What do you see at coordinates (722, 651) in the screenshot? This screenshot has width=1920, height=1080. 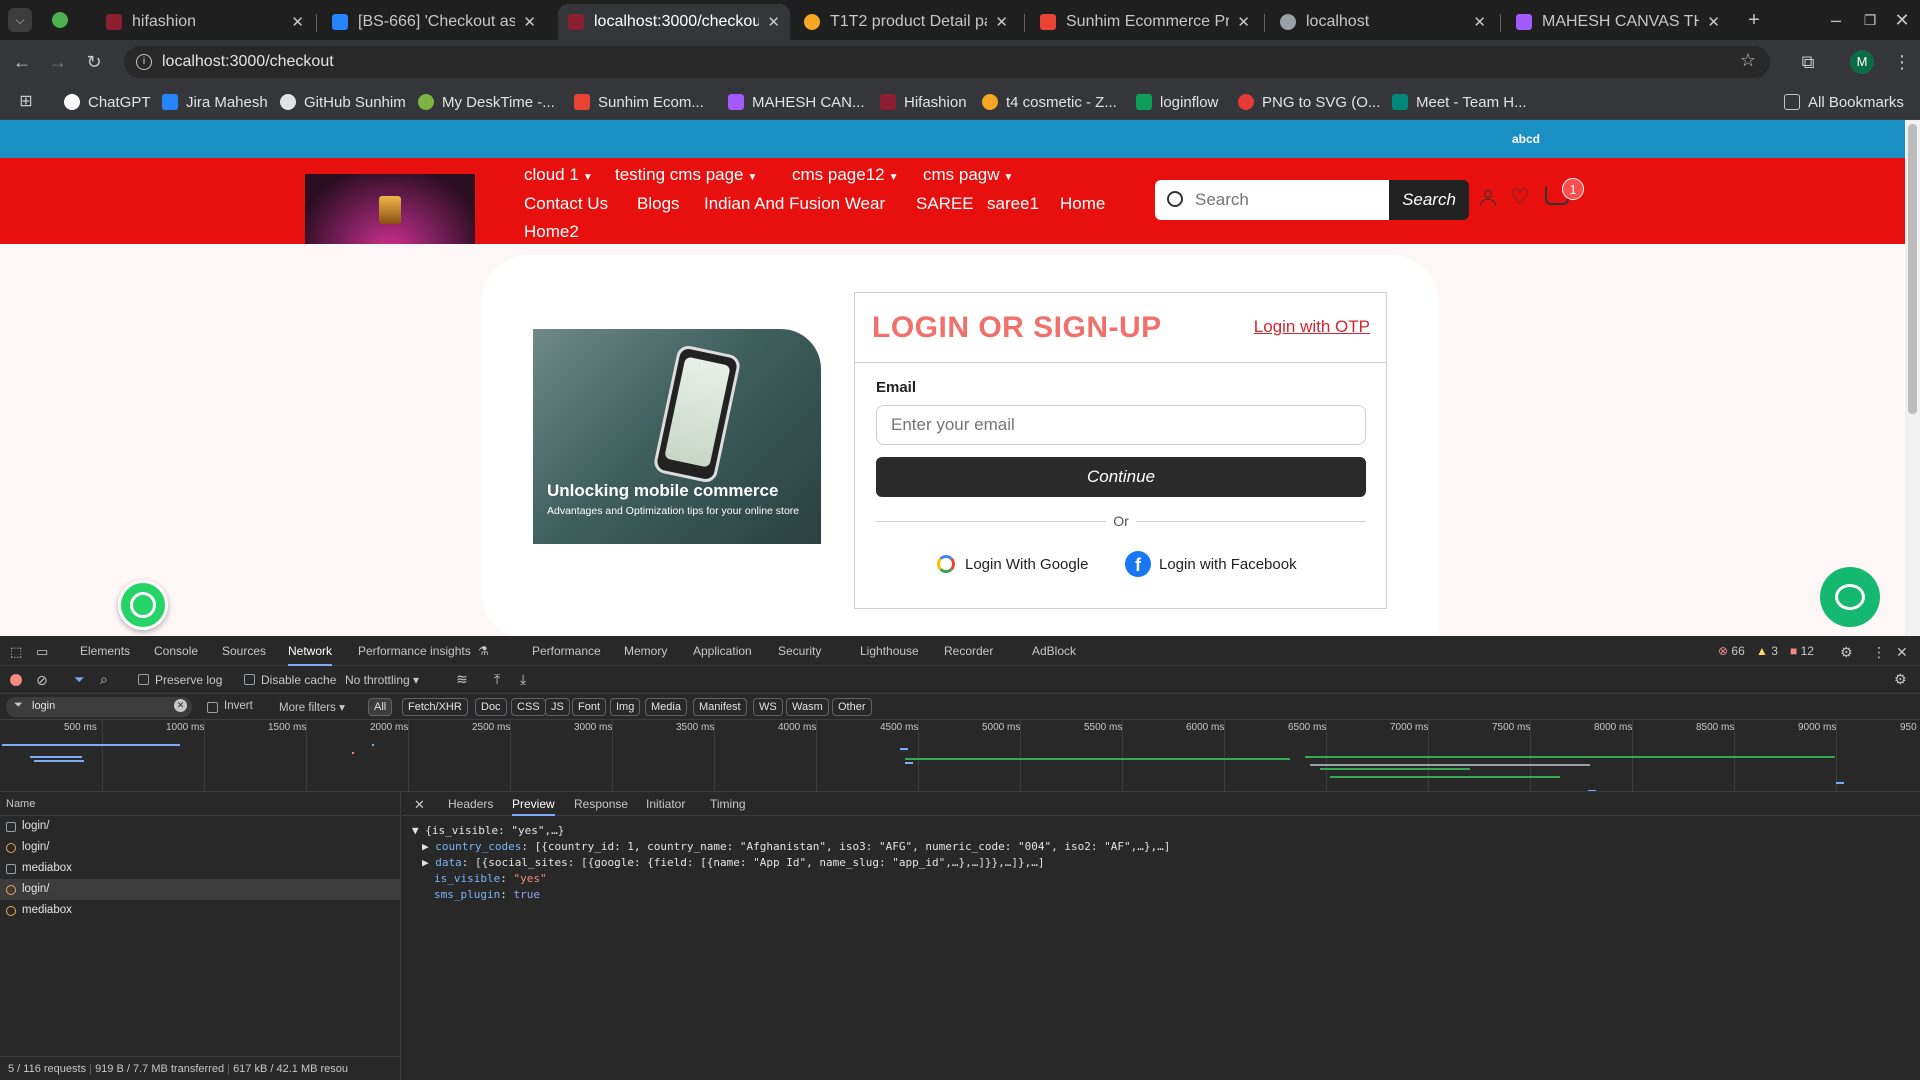 I see `devtools-tab-application: Application` at bounding box center [722, 651].